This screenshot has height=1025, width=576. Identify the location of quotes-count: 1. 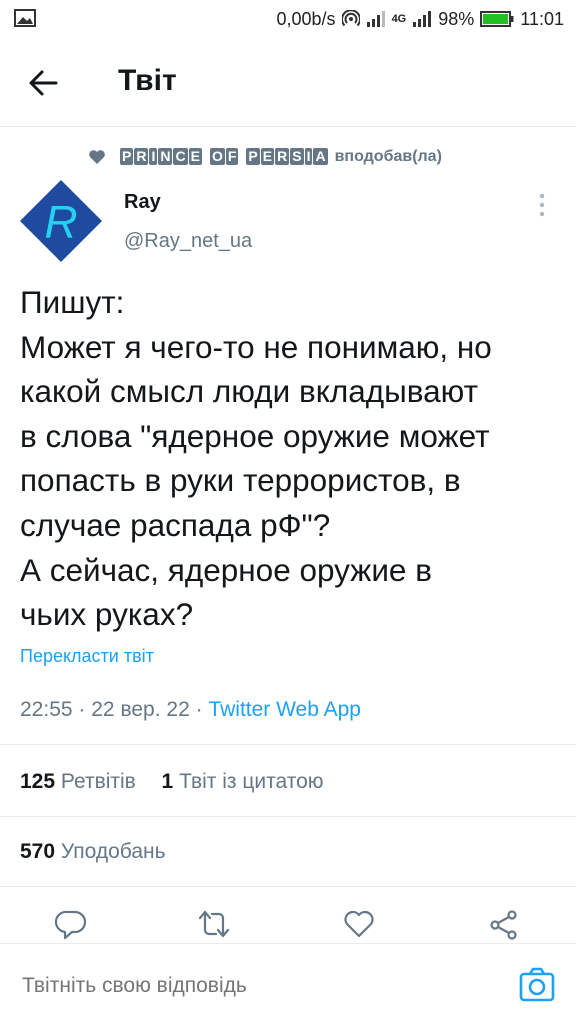
(167, 781).